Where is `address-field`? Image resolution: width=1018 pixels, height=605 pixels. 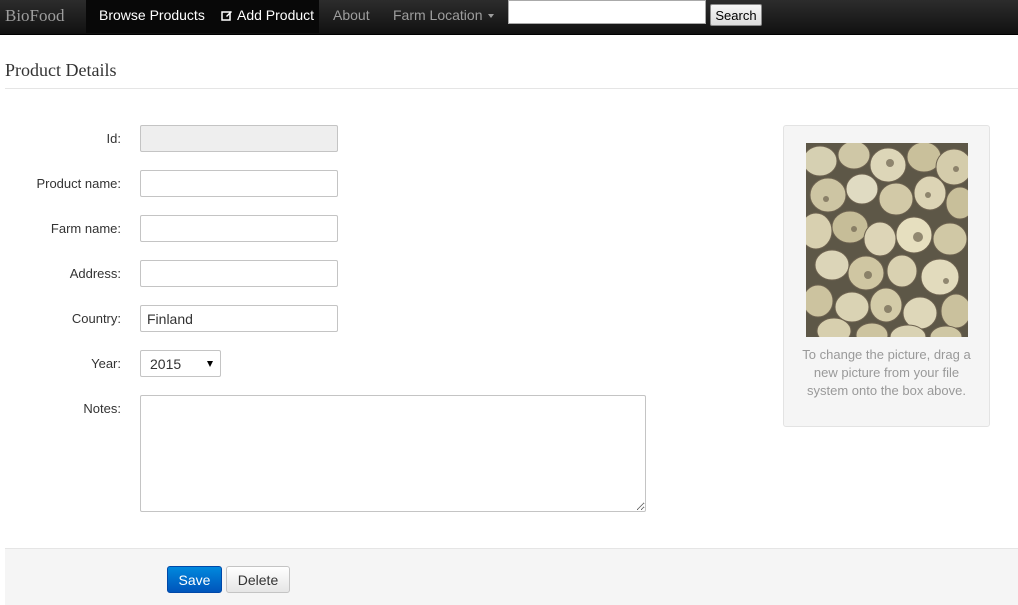
address-field is located at coordinates (239, 273).